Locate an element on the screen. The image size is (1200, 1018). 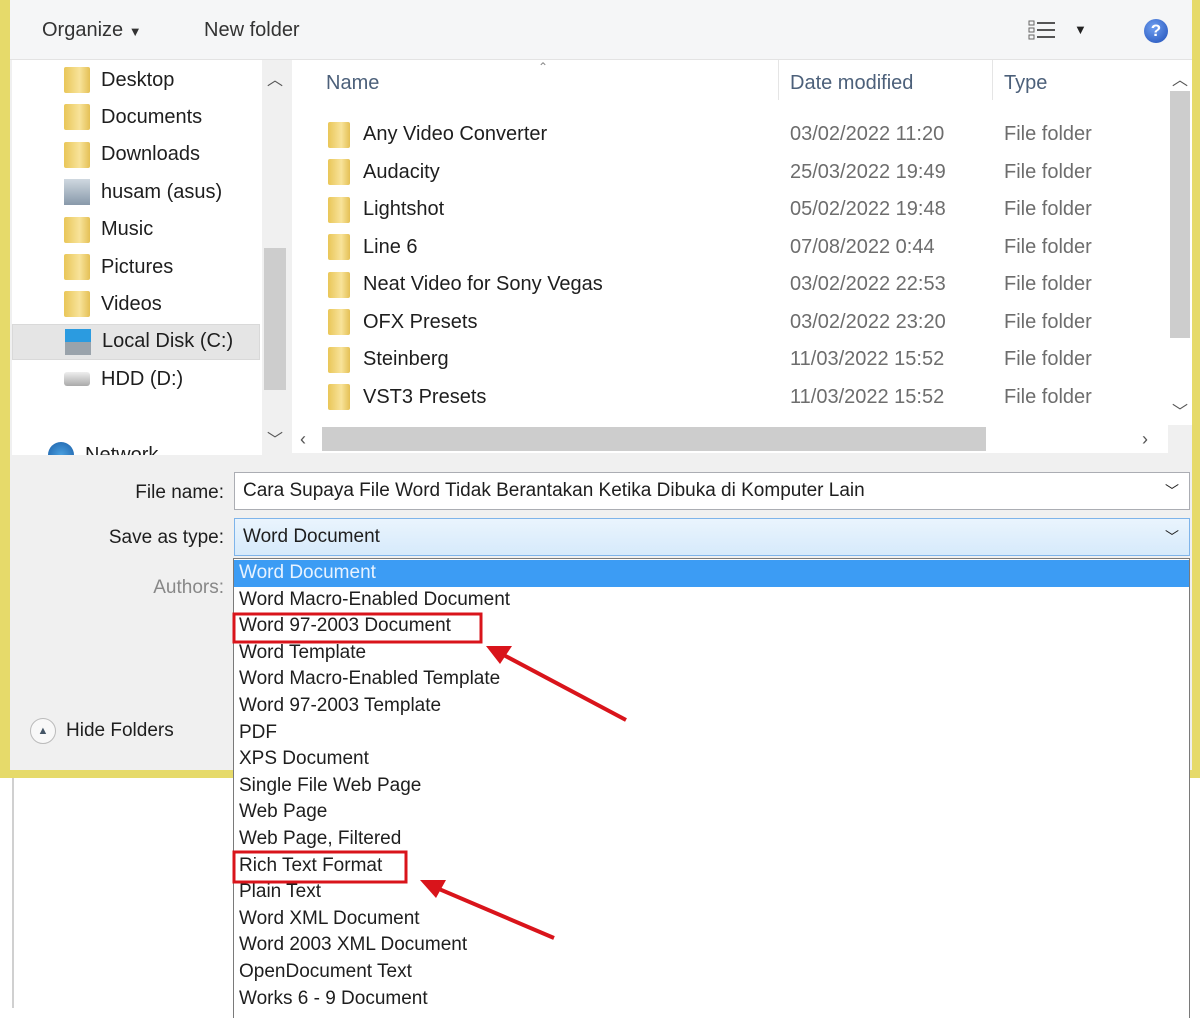
list-scrollbar-thumb is located at coordinates (1180, 214).